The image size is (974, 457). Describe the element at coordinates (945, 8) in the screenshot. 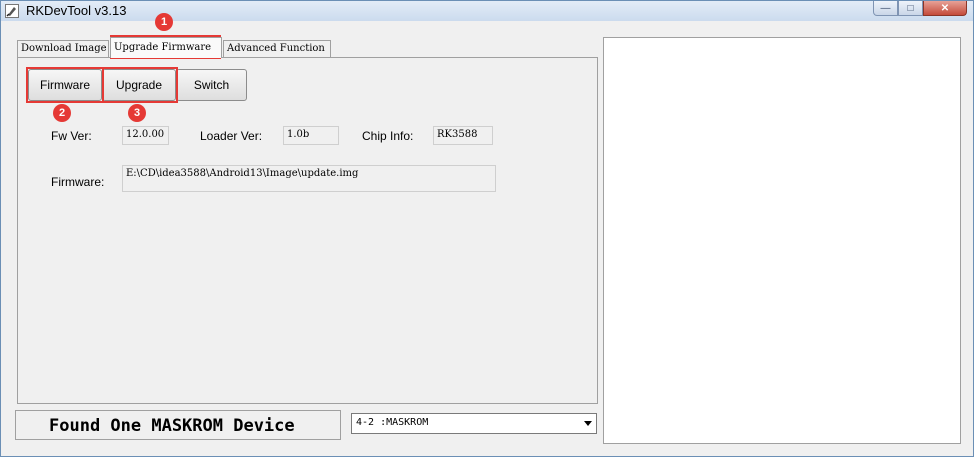

I see `close-button: ✕` at that location.